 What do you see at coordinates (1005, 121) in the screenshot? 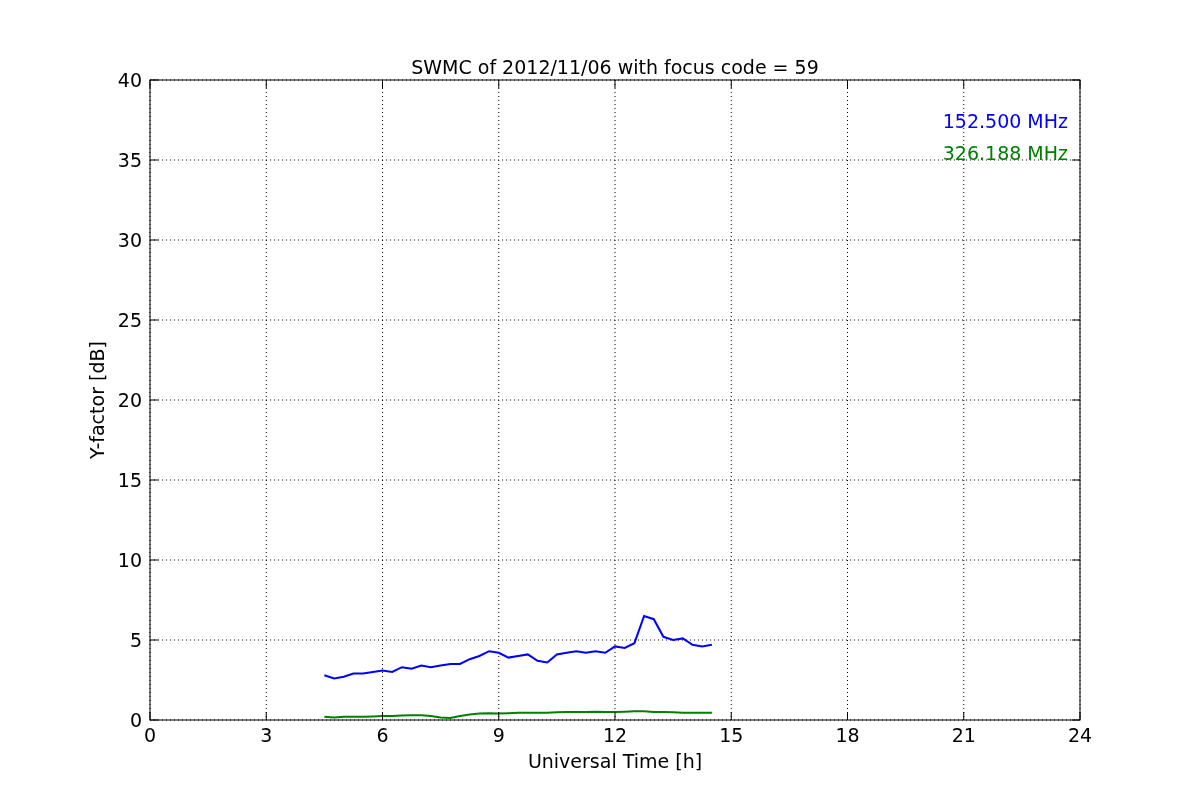
I see `legend-label: 152.500 MHz` at bounding box center [1005, 121].